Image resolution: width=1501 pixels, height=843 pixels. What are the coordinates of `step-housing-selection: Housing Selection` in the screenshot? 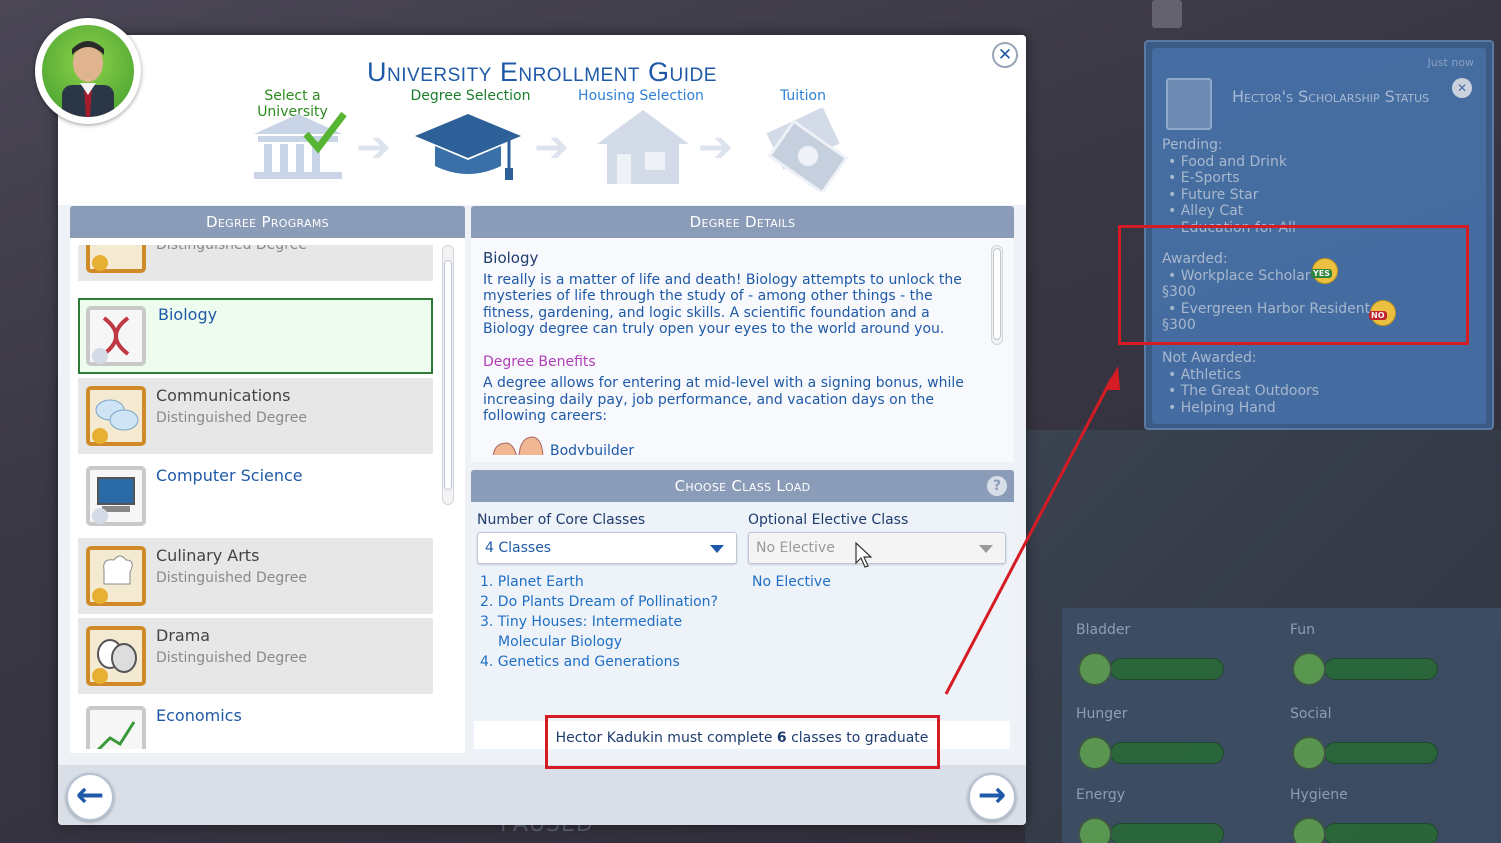 It's located at (641, 96).